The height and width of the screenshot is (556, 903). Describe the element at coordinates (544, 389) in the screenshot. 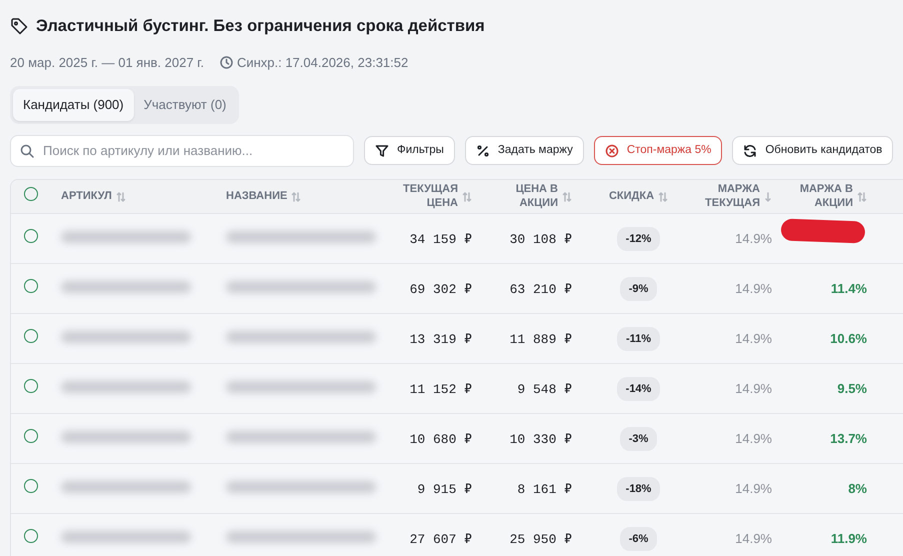

I see `promo-price-text: 9 548 ₽` at that location.